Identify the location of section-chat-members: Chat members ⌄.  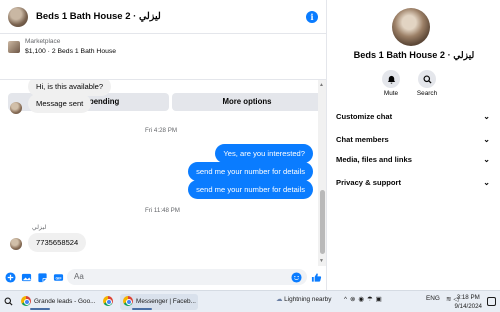
(415, 140).